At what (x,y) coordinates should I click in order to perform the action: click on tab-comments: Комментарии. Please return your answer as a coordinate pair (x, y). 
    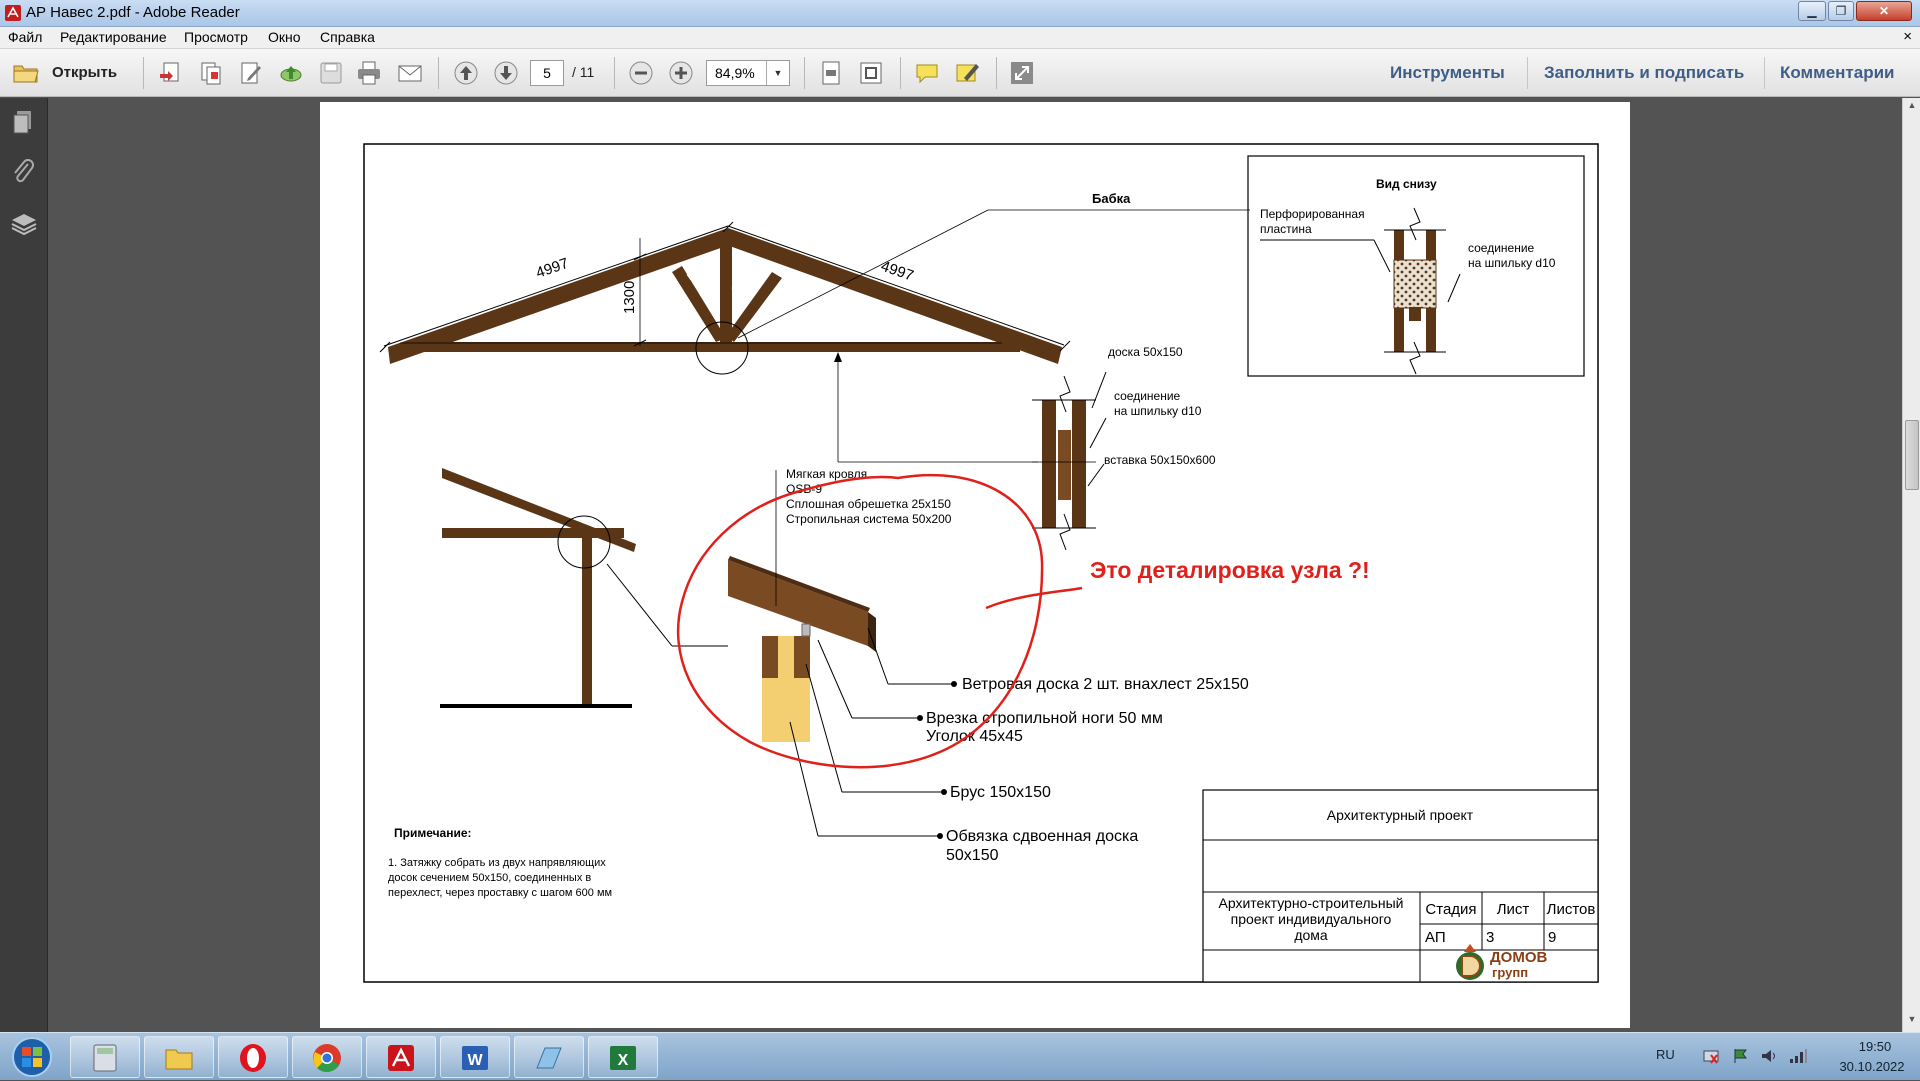
    Looking at the image, I should click on (1837, 73).